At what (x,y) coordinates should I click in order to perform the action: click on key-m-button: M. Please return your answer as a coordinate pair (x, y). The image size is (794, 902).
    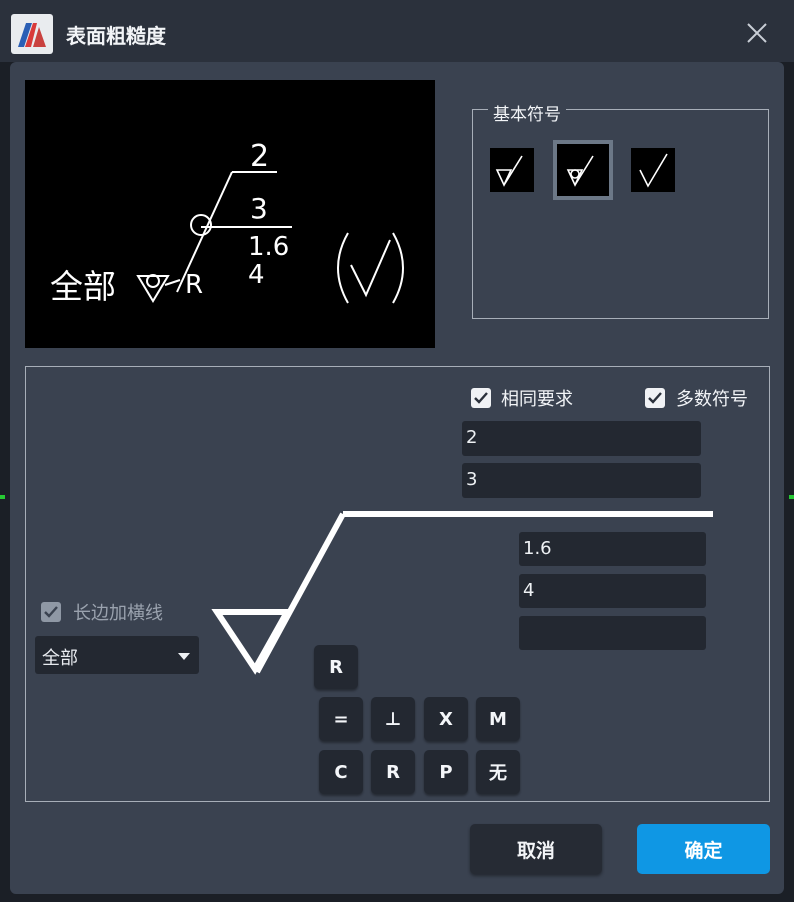
    Looking at the image, I should click on (498, 719).